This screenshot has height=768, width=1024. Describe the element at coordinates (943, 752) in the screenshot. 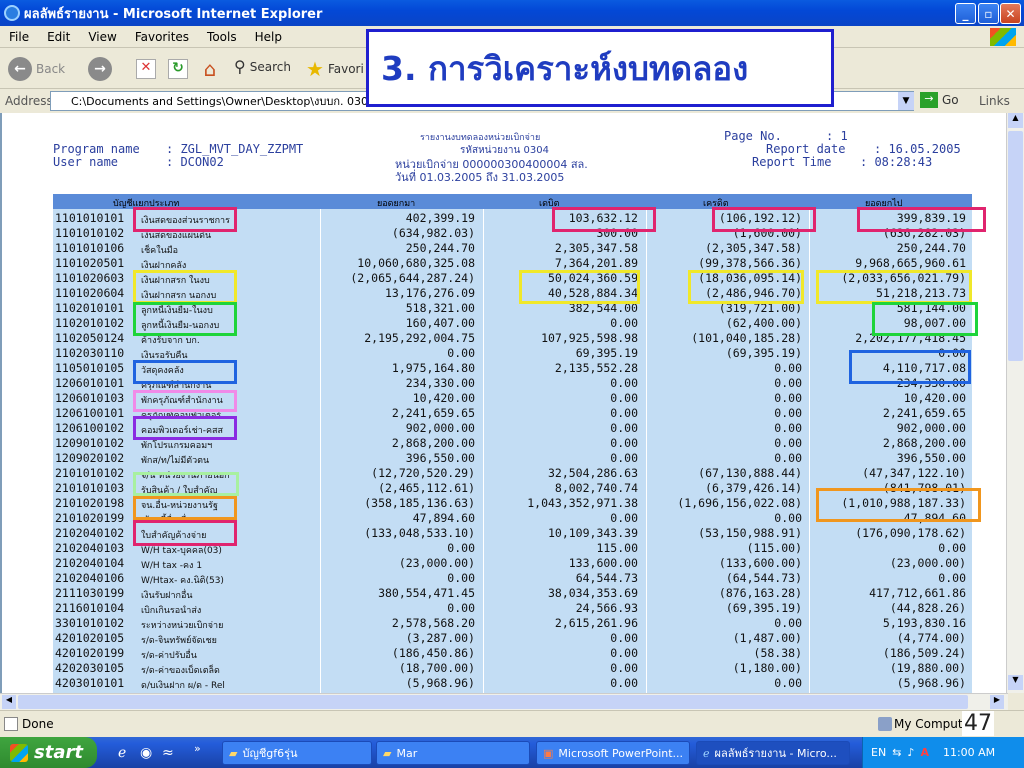

I see `system-tray: EN ⇆ ♪ A 11:00 AM` at that location.